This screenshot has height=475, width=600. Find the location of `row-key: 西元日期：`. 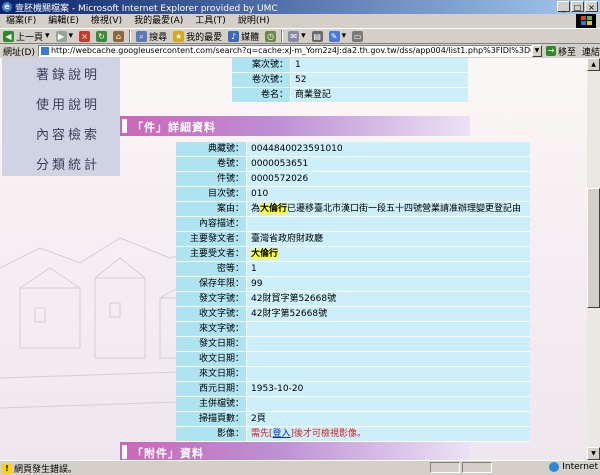

row-key: 西元日期： is located at coordinates (211, 389).